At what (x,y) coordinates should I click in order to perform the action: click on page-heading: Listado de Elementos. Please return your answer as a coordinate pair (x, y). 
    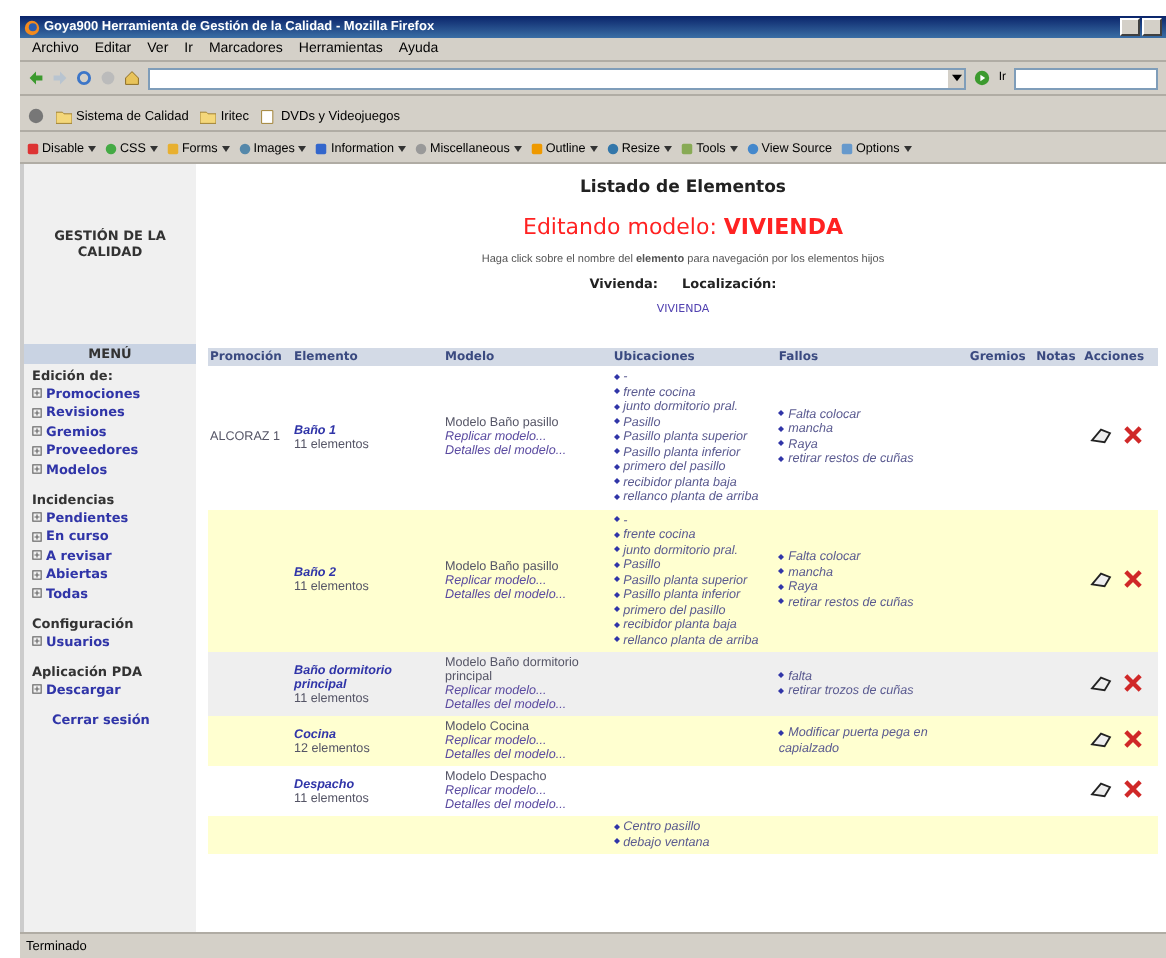
    Looking at the image, I should click on (682, 188).